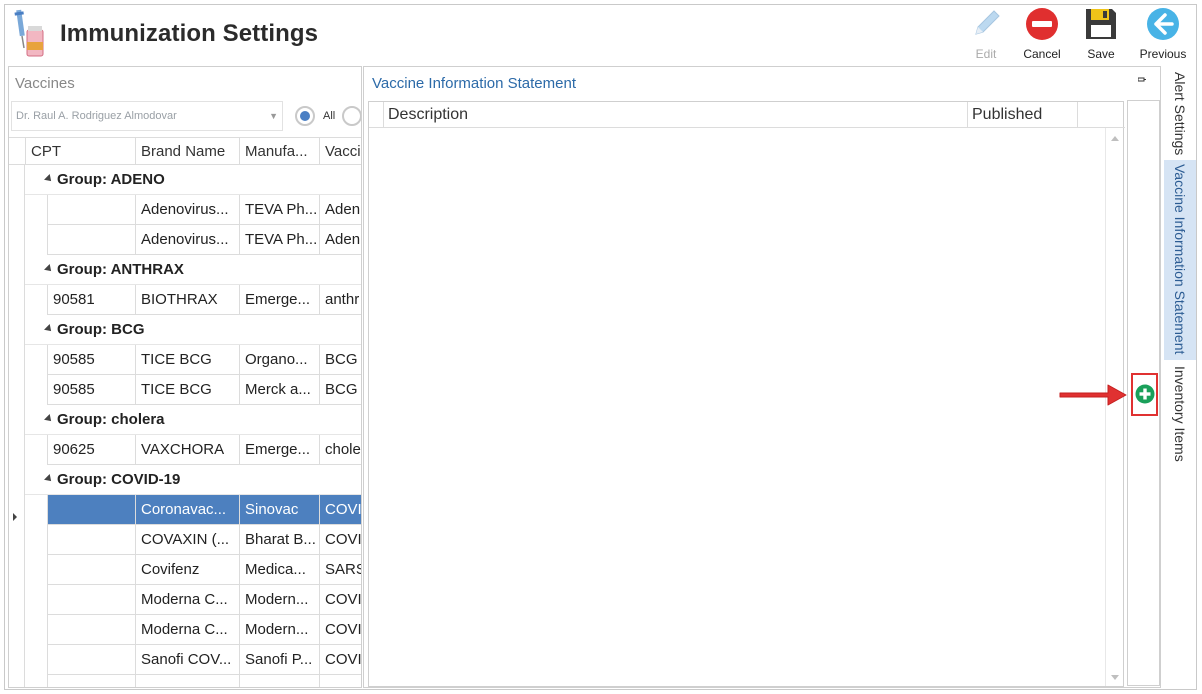 The width and height of the screenshot is (1202, 694). I want to click on tab-inventory-items: Inventory Items, so click(1180, 417).